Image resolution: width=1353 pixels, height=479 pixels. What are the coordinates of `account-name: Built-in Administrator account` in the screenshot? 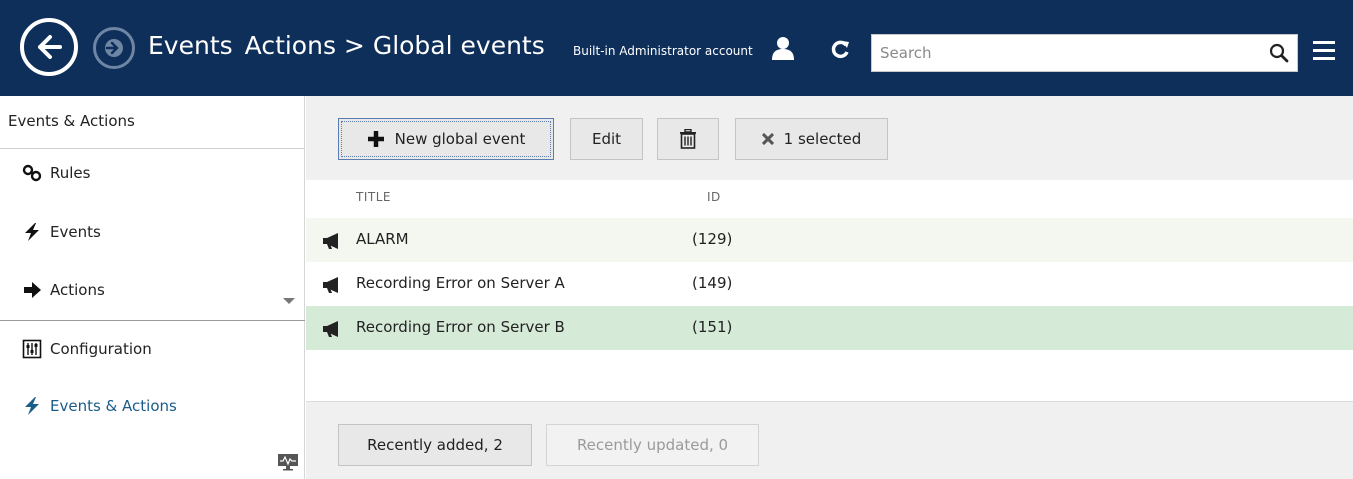 It's located at (663, 51).